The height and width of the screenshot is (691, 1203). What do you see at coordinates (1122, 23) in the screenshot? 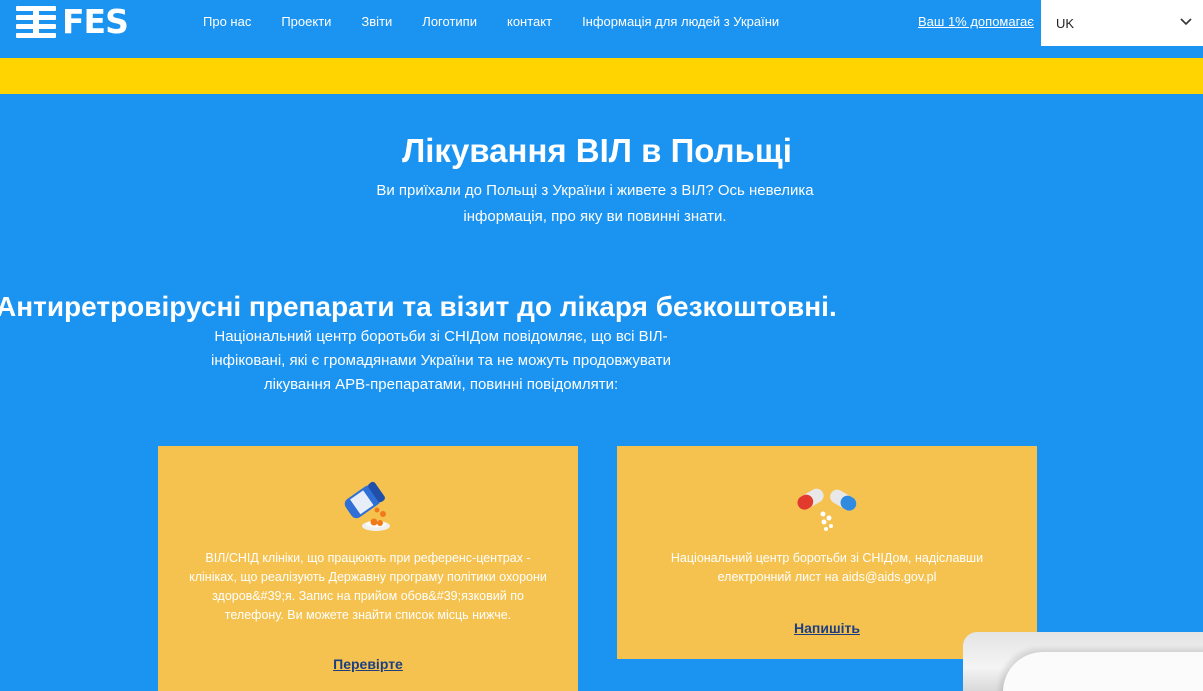
I see `language-select: UK` at bounding box center [1122, 23].